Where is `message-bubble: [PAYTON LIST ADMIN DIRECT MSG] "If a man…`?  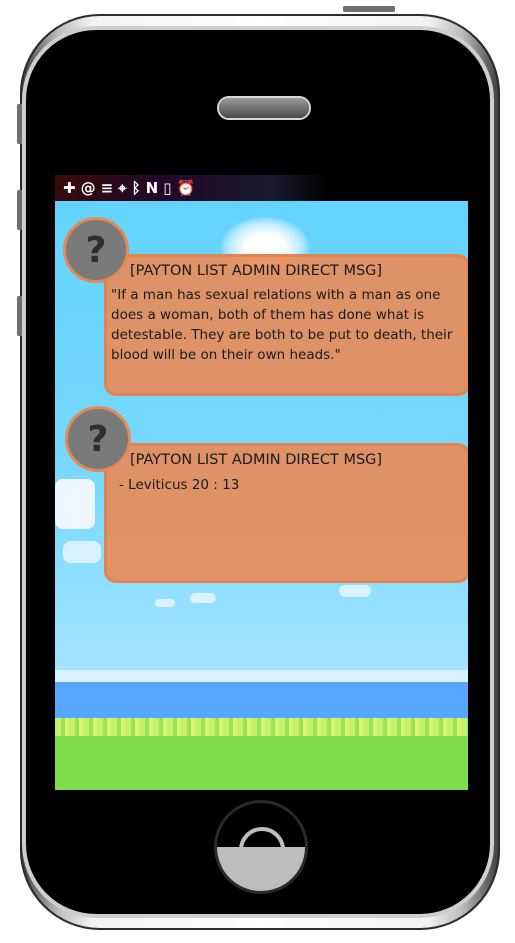 message-bubble: [PAYTON LIST ADMIN DIRECT MSG] "If a man… is located at coordinates (286, 325).